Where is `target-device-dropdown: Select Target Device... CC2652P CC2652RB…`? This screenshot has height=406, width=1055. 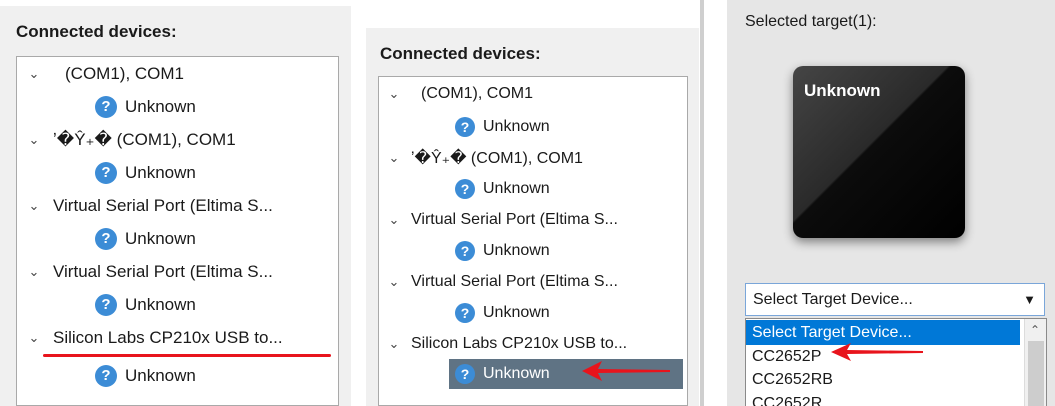 target-device-dropdown: Select Target Device... CC2652P CC2652RB… is located at coordinates (896, 362).